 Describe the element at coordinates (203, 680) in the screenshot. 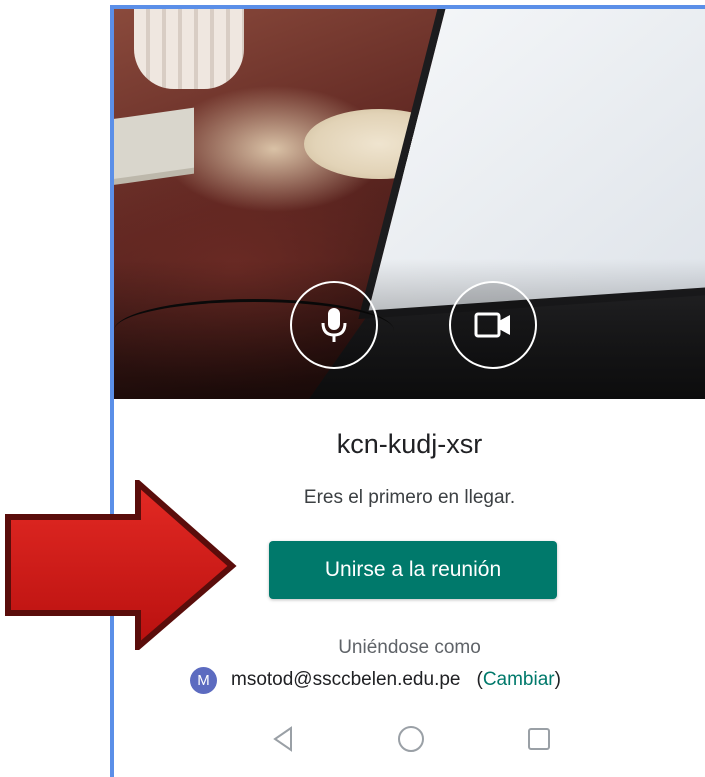

I see `avatar: M` at that location.